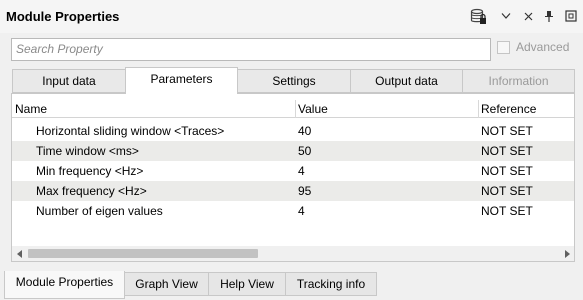 This screenshot has width=583, height=300. I want to click on table-row: Time window <ms> 50 NOT SET, so click(293, 151).